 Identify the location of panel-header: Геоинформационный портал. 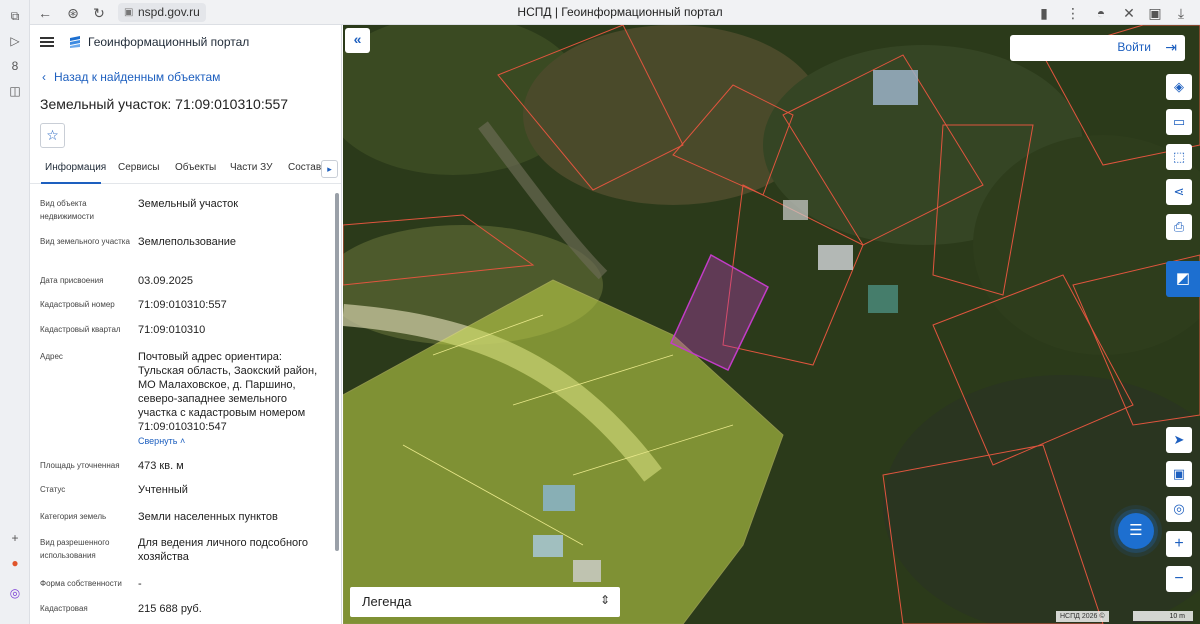
(185, 43).